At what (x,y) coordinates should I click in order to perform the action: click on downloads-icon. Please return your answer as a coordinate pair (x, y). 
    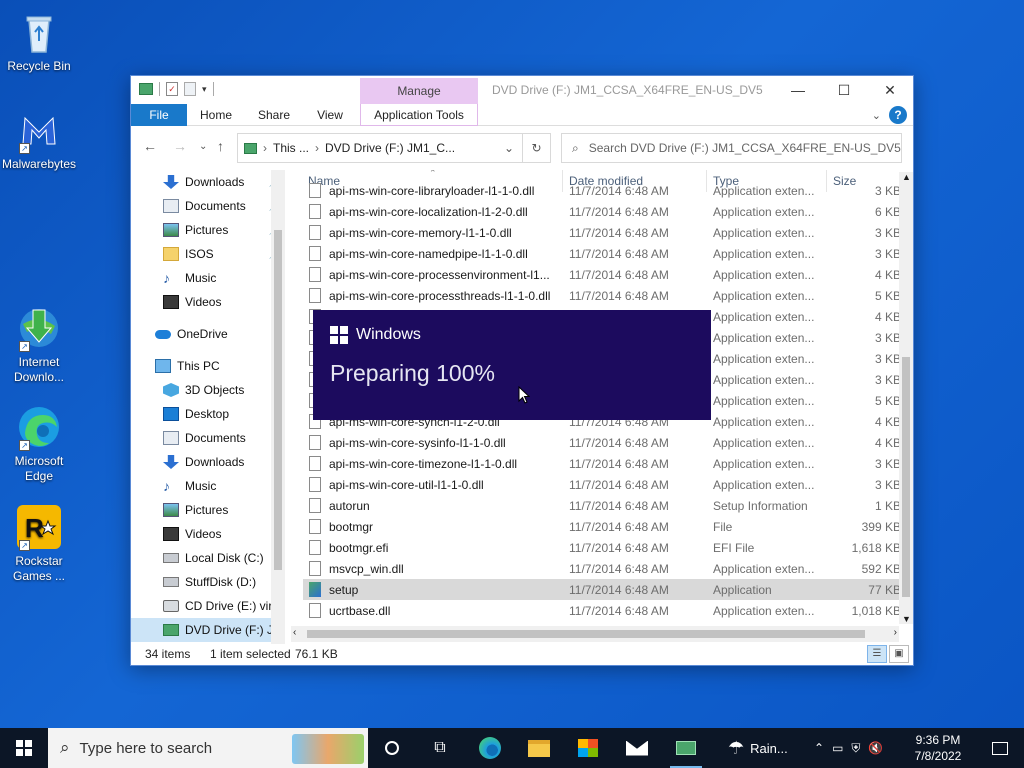
    Looking at the image, I should click on (171, 462).